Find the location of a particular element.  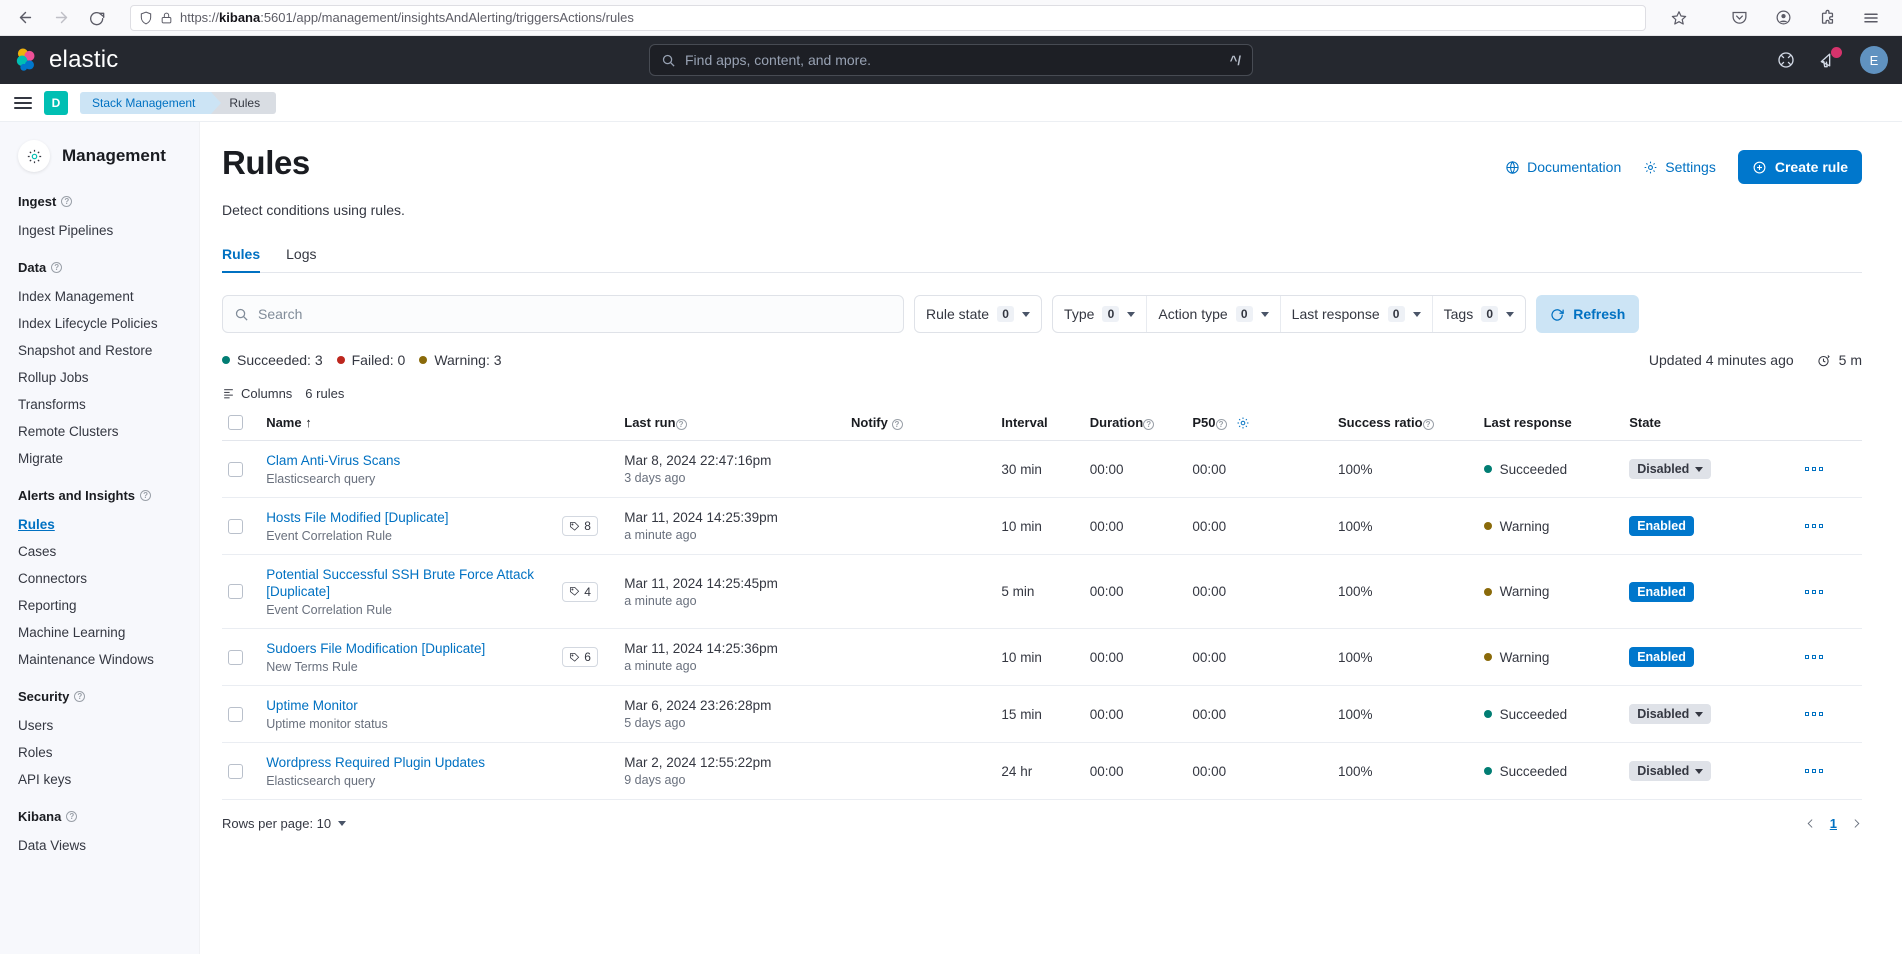

percentile-settings-icon is located at coordinates (1243, 423).